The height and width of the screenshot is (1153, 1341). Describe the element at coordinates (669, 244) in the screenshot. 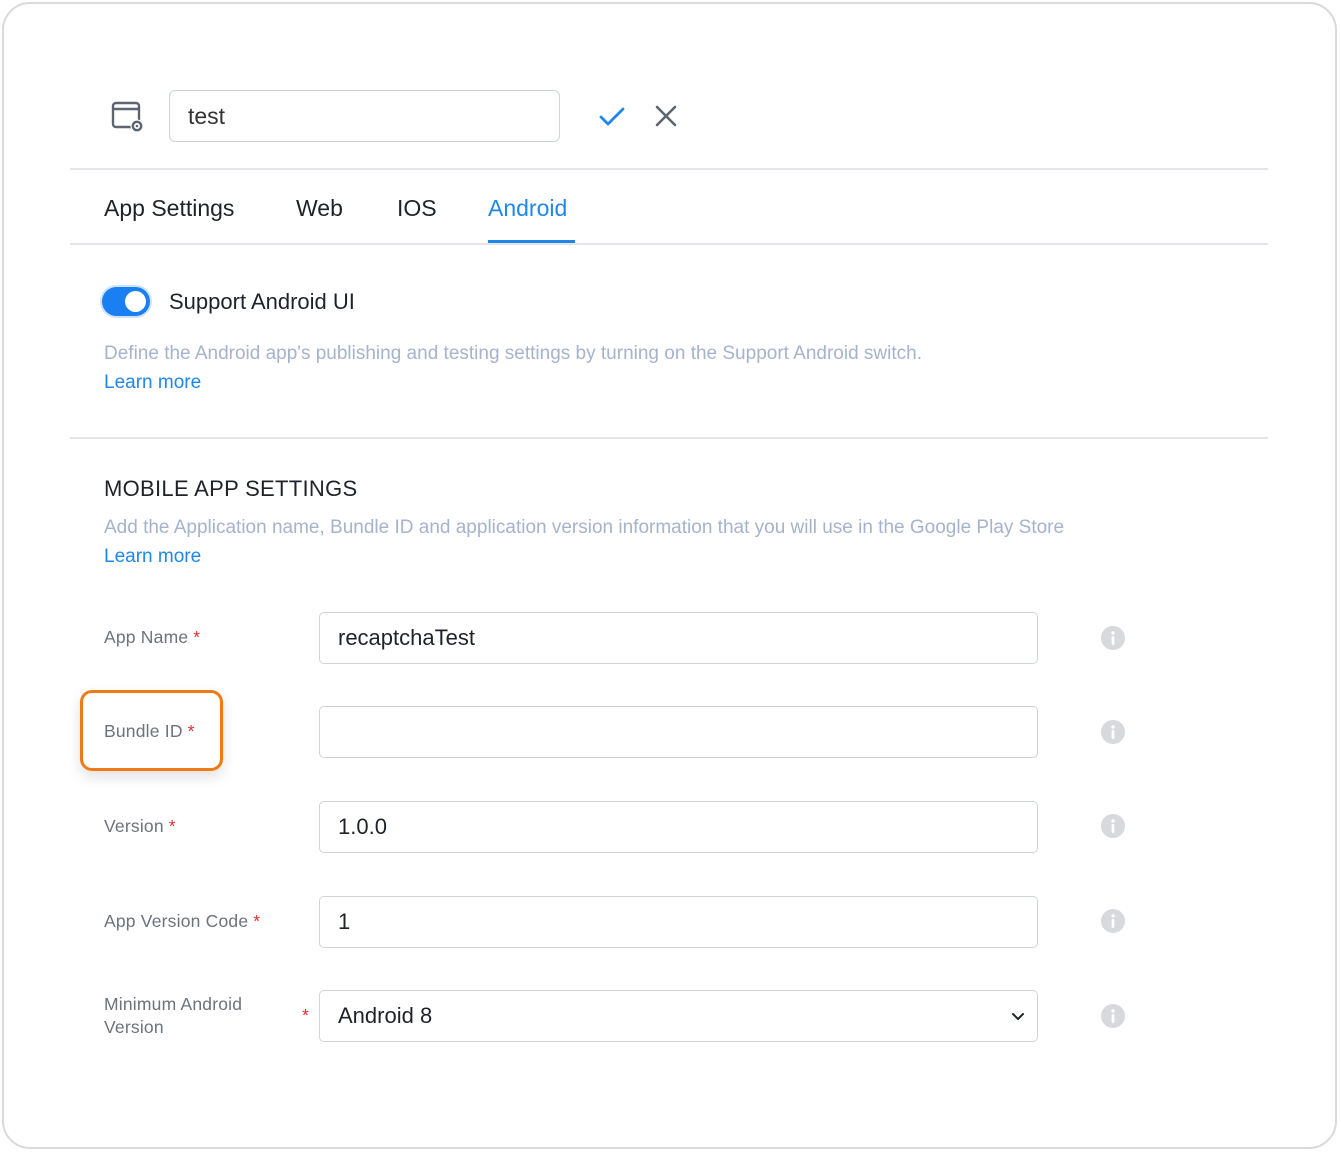

I see `tabs-divider` at that location.